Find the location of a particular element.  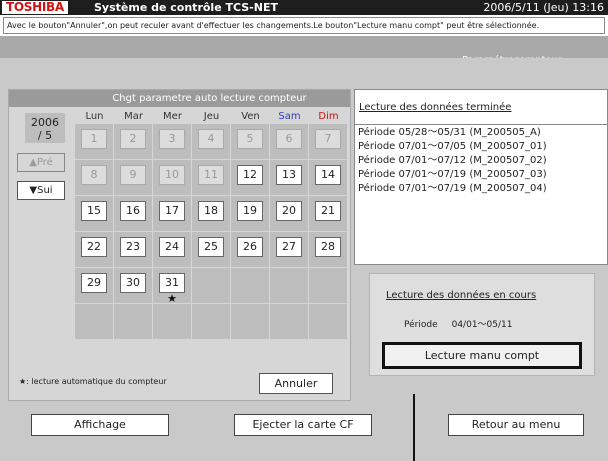

calendar-cell: 7 is located at coordinates (328, 141).